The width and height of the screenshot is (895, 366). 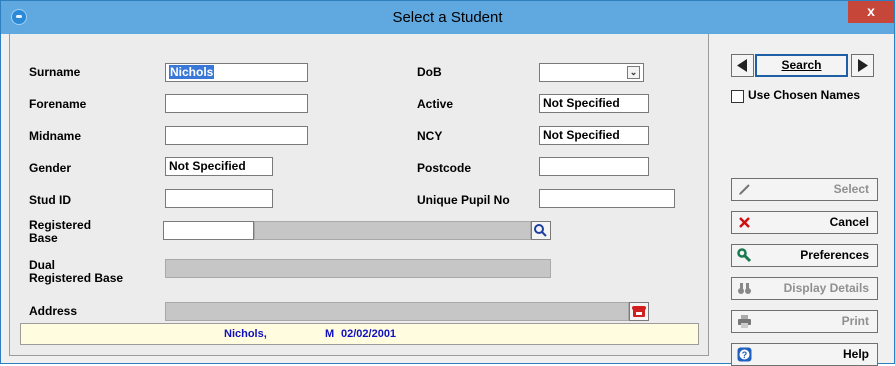 I want to click on status-gender: M, so click(x=330, y=334).